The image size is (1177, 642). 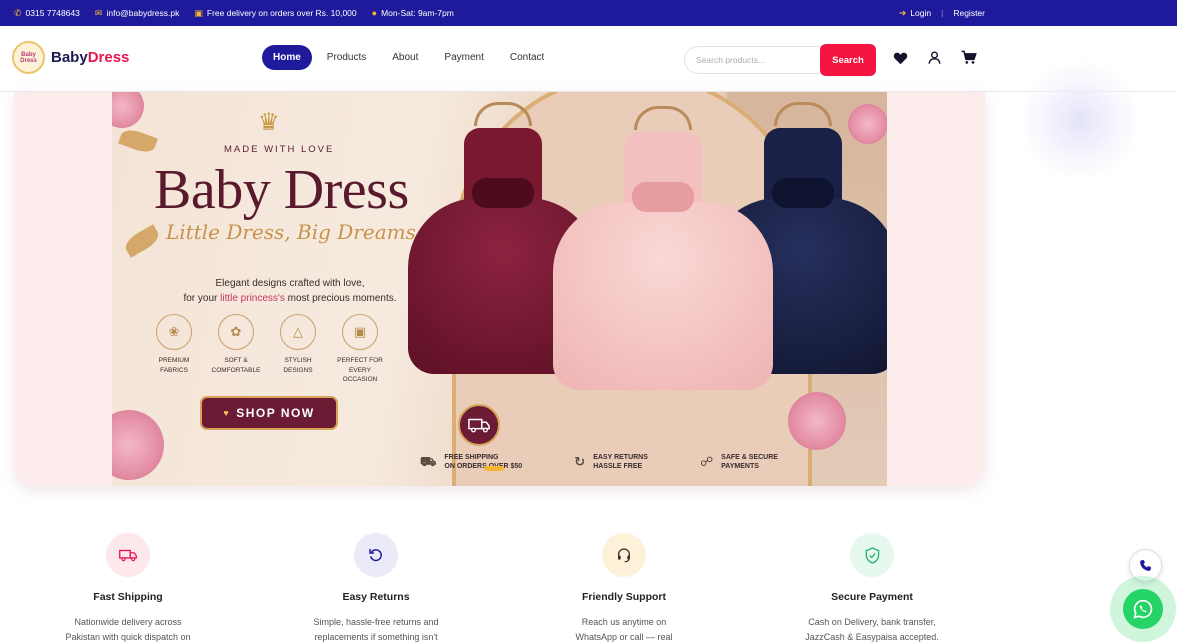 I want to click on logo-text: BabyDress, so click(x=90, y=57).